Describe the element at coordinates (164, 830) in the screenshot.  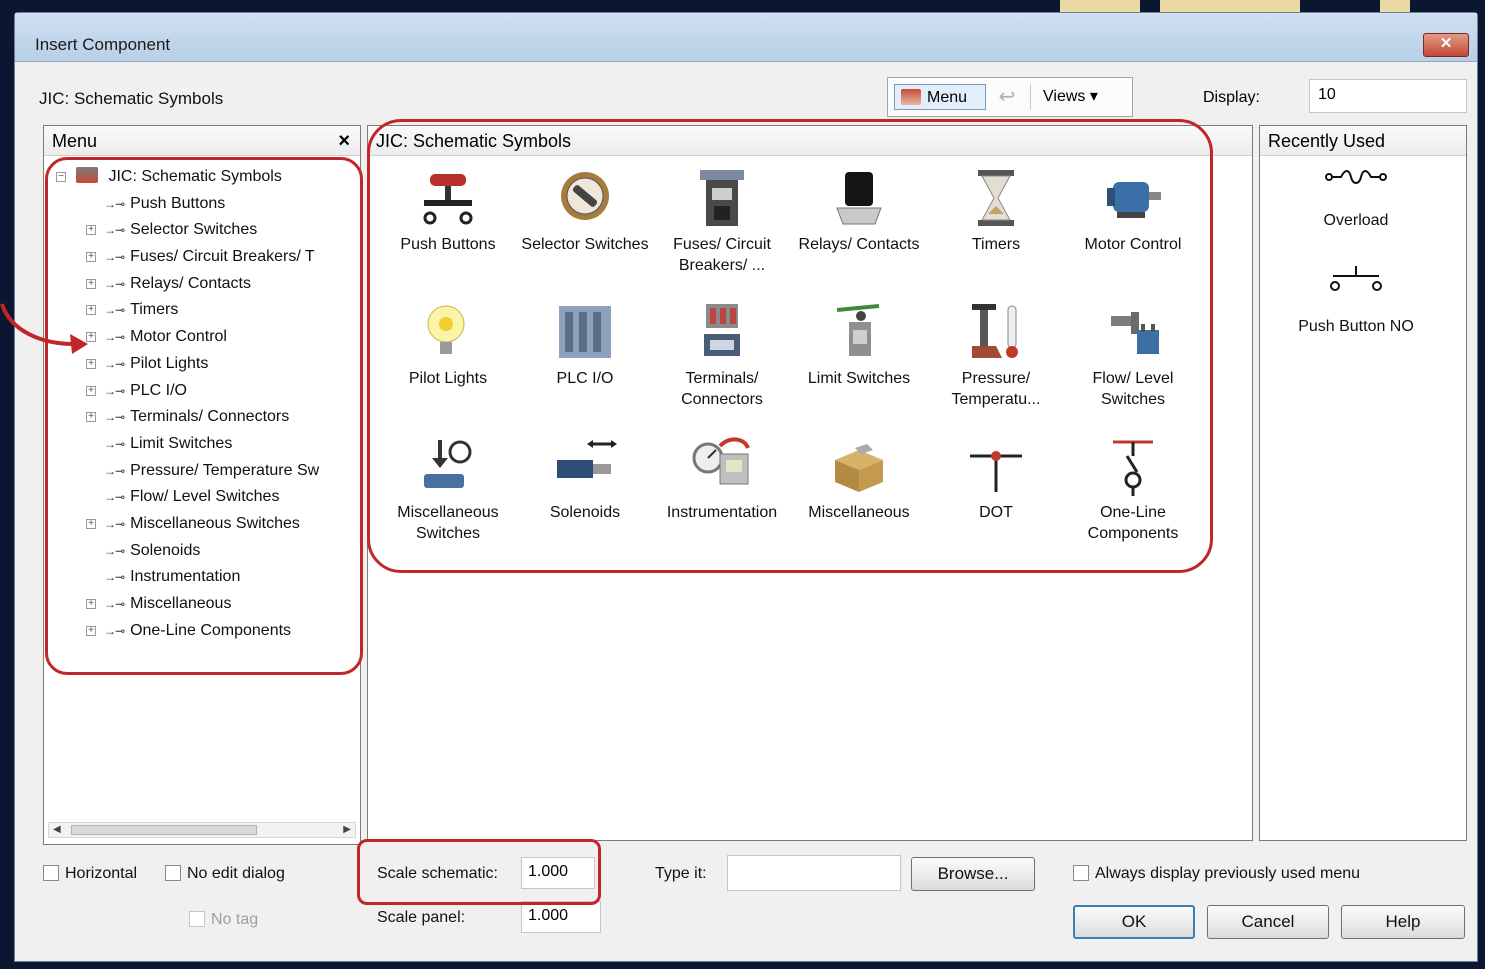
I see `scrollbar-thumb` at that location.